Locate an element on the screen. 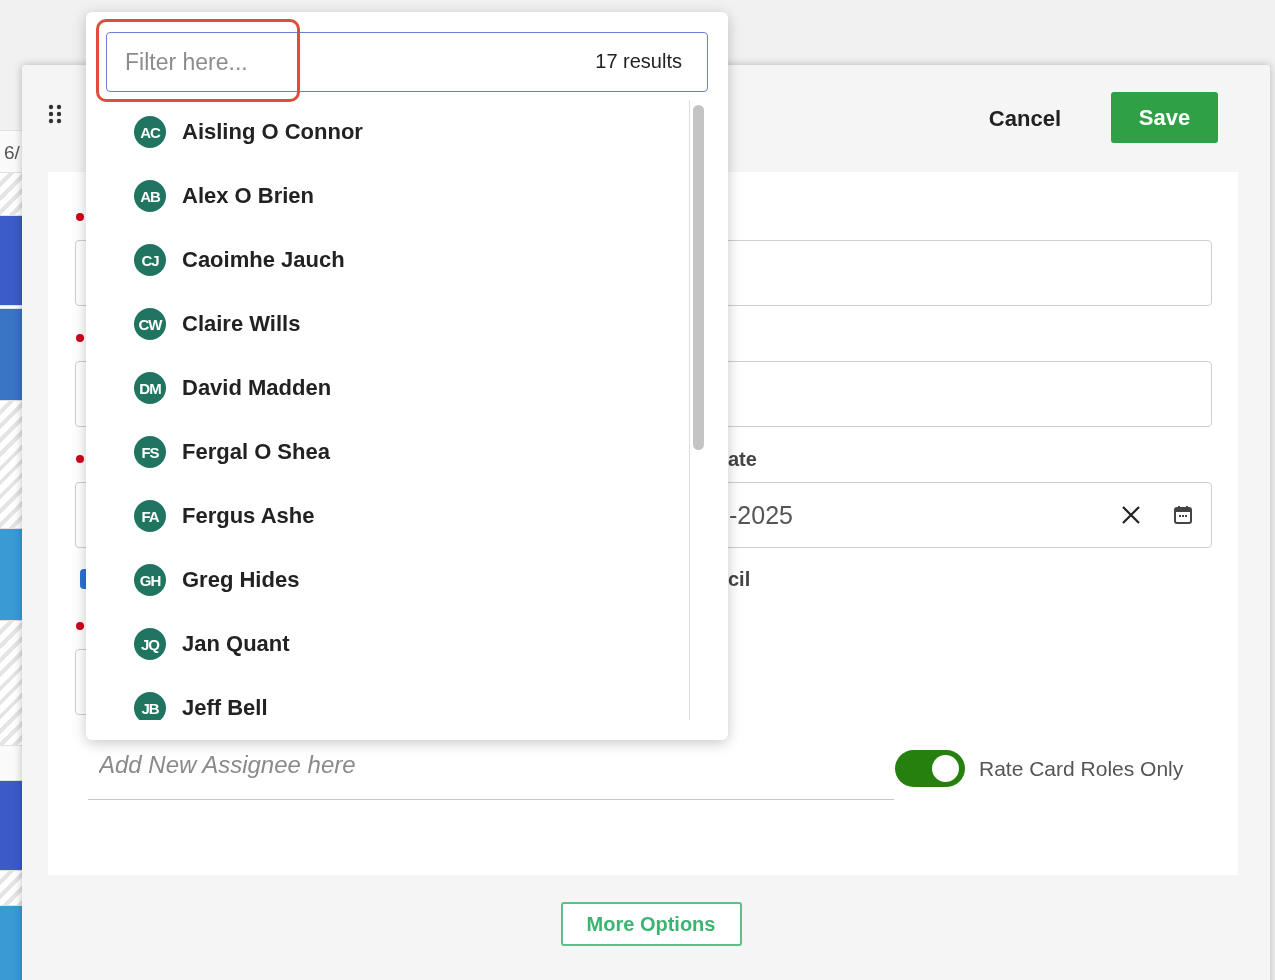 This screenshot has width=1275, height=980. checkbox-label: cil is located at coordinates (739, 579).